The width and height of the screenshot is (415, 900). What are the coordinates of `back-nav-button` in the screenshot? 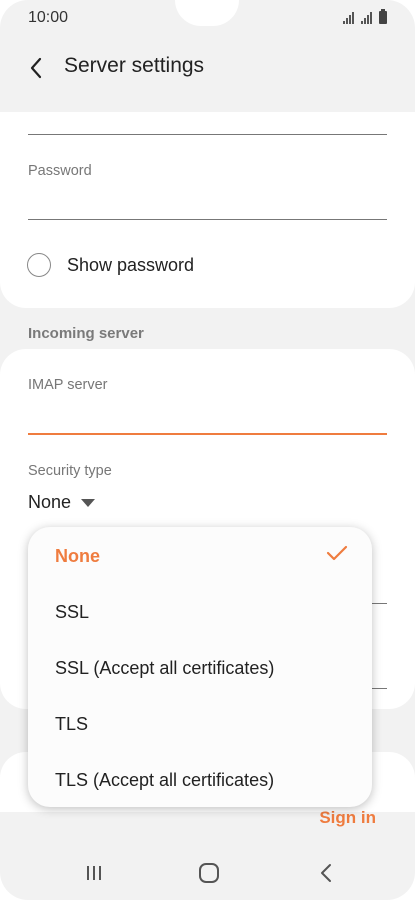 It's located at (326, 873).